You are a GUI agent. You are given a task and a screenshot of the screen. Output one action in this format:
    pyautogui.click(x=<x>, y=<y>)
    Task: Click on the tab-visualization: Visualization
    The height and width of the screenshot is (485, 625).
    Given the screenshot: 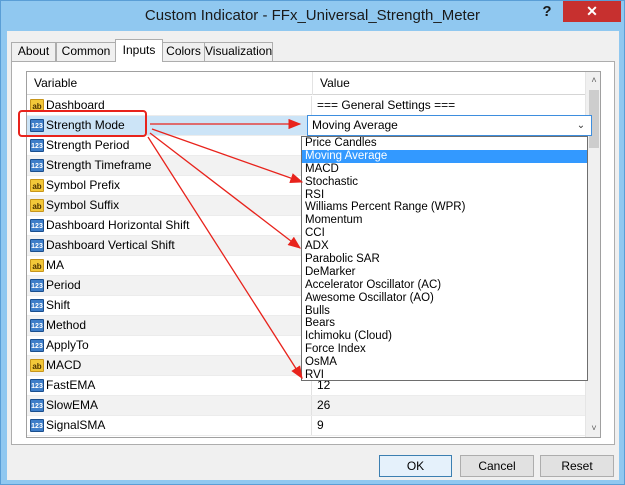 What is the action you would take?
    pyautogui.click(x=238, y=51)
    